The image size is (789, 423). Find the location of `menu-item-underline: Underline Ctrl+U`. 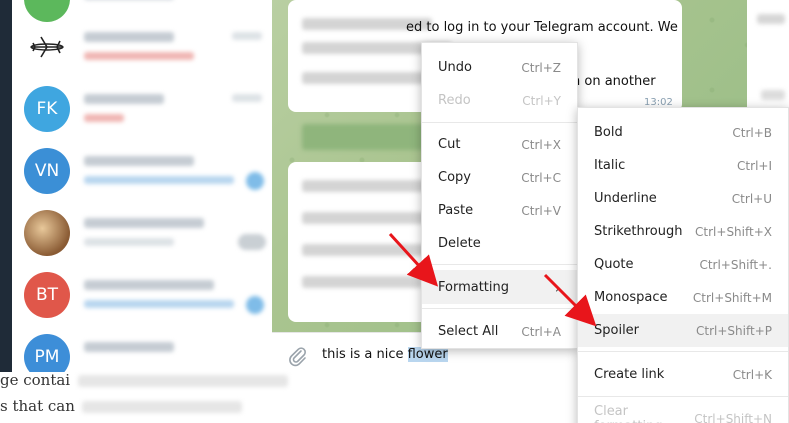

menu-item-underline: Underline Ctrl+U is located at coordinates (683, 198).